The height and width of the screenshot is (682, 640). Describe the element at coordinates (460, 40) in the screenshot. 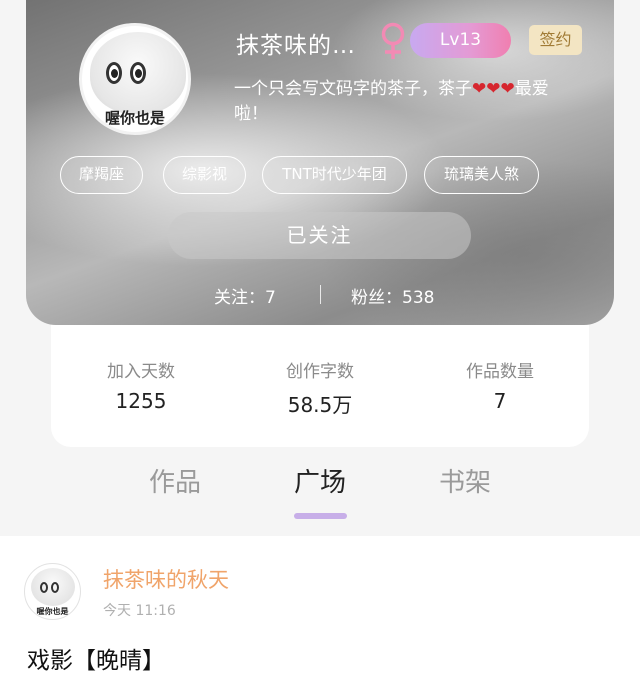

I see `level-badge: Lv13` at that location.